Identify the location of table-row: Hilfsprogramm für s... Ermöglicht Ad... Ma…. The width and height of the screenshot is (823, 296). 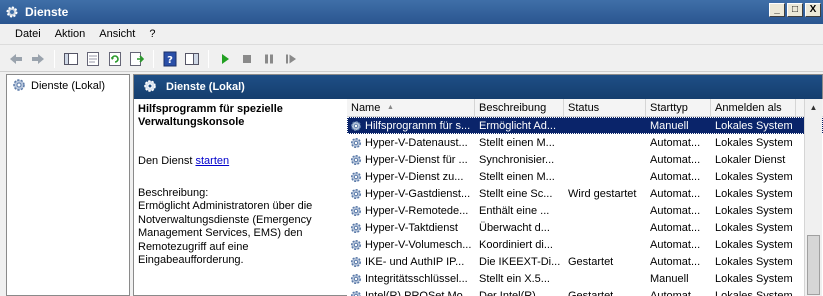
(585, 125).